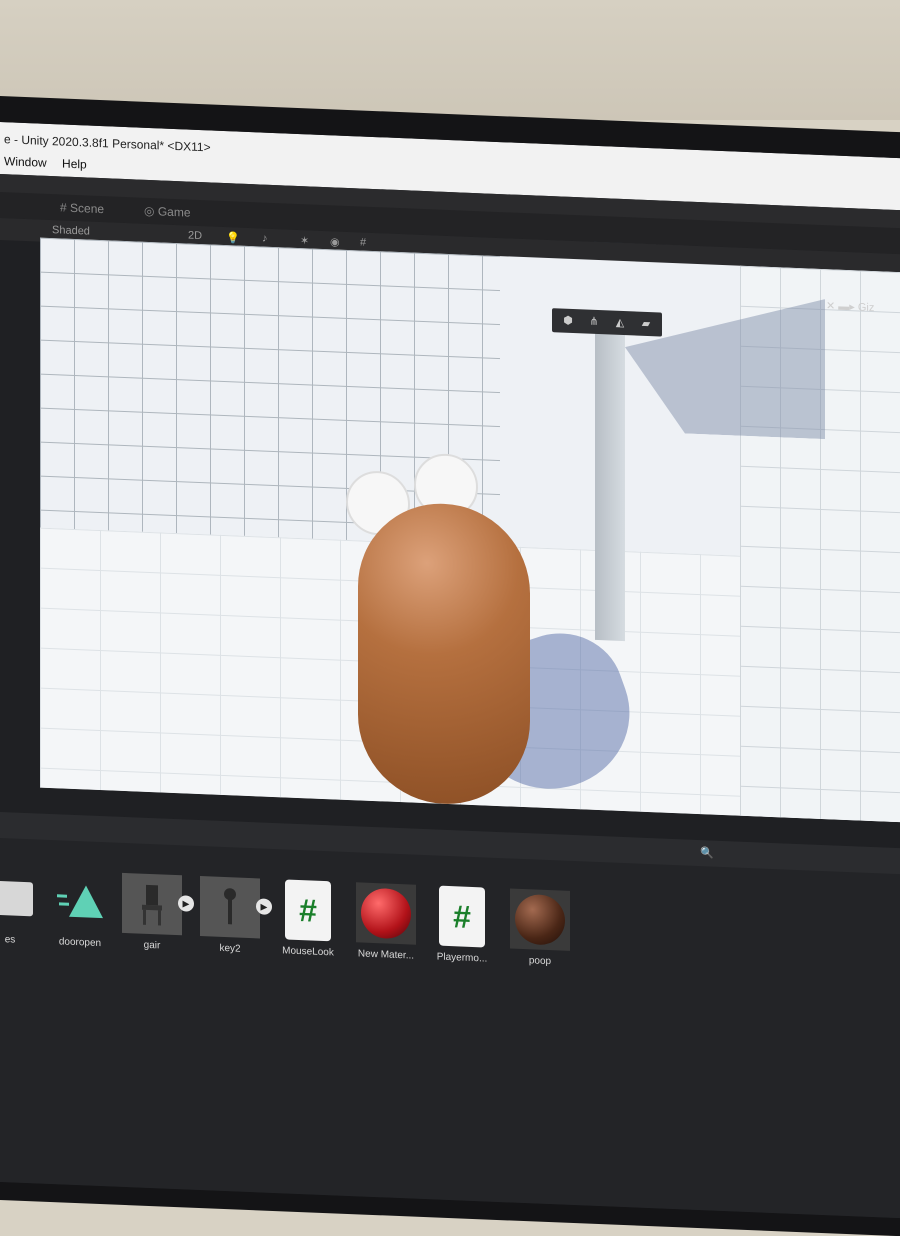  Describe the element at coordinates (27, 159) in the screenshot. I see `menu-window: Window` at that location.